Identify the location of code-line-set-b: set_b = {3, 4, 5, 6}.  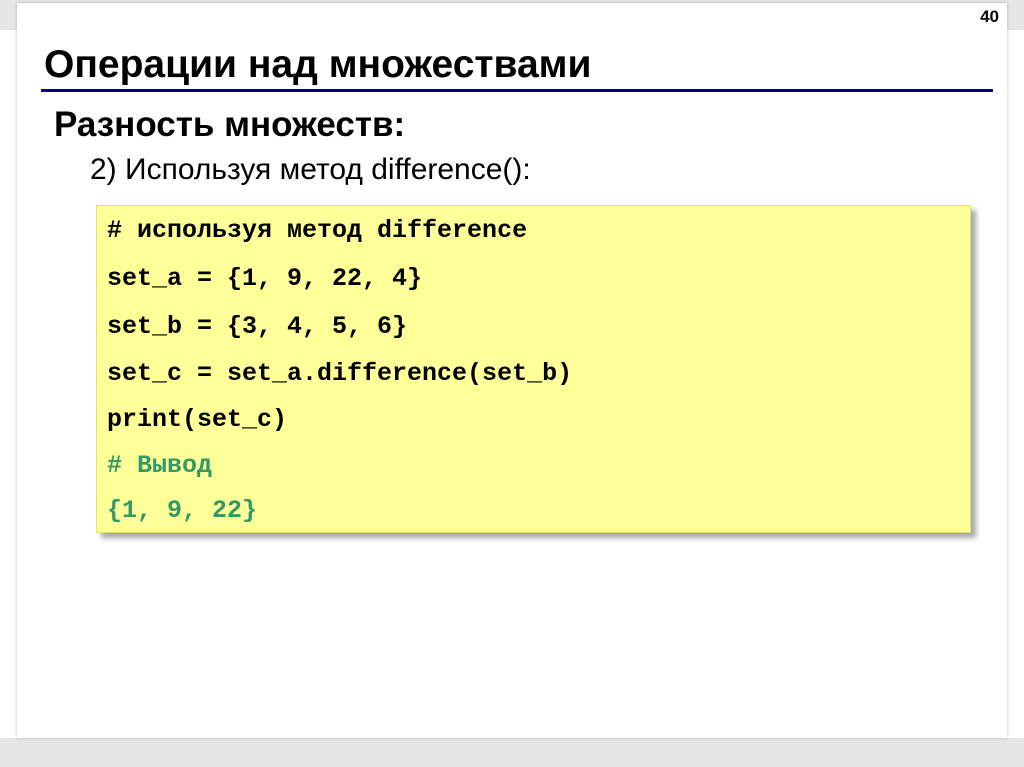
(257, 326).